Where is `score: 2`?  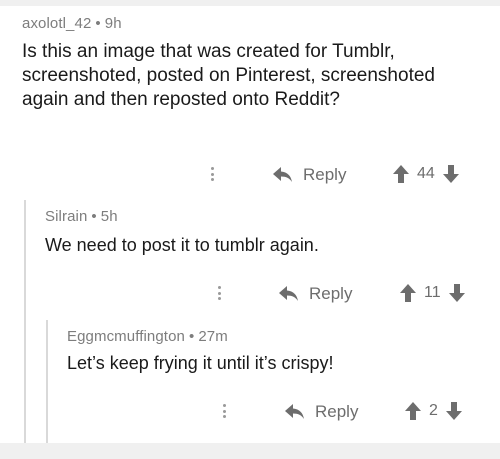 score: 2 is located at coordinates (433, 410).